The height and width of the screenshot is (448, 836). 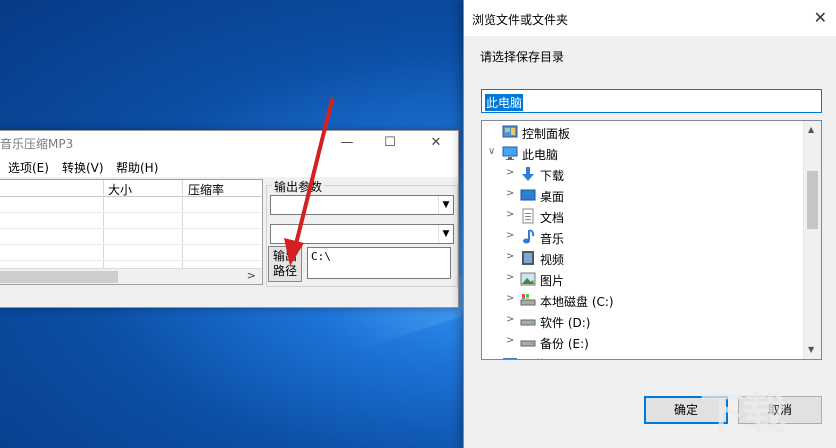 I want to click on red-arrow-annotation, so click(x=309, y=182).